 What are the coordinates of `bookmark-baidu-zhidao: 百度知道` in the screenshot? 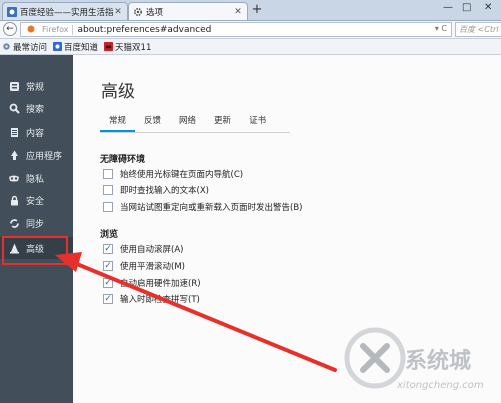 It's located at (75, 47).